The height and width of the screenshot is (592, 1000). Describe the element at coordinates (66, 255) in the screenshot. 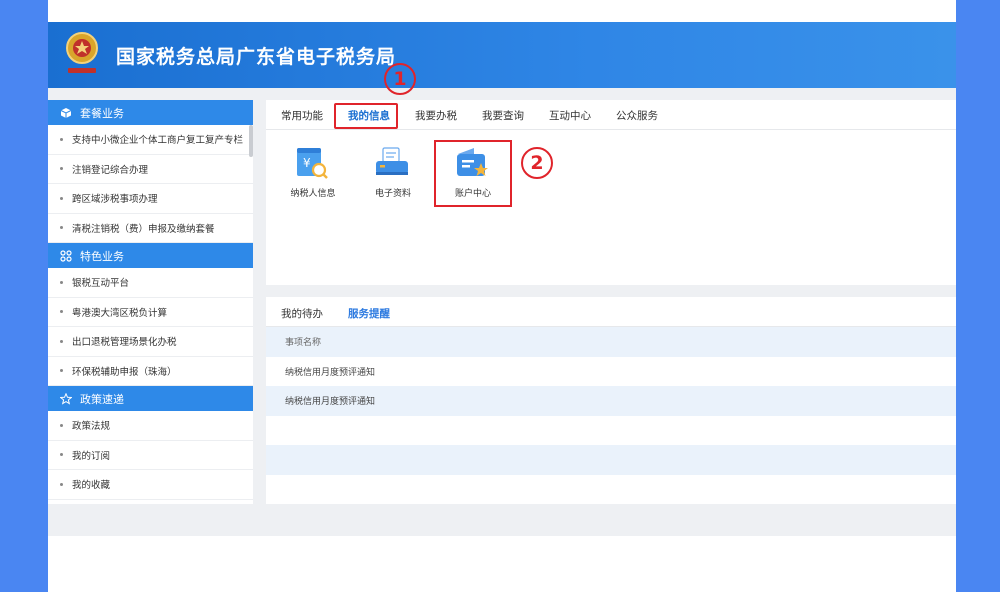

I see `grid-icon` at that location.